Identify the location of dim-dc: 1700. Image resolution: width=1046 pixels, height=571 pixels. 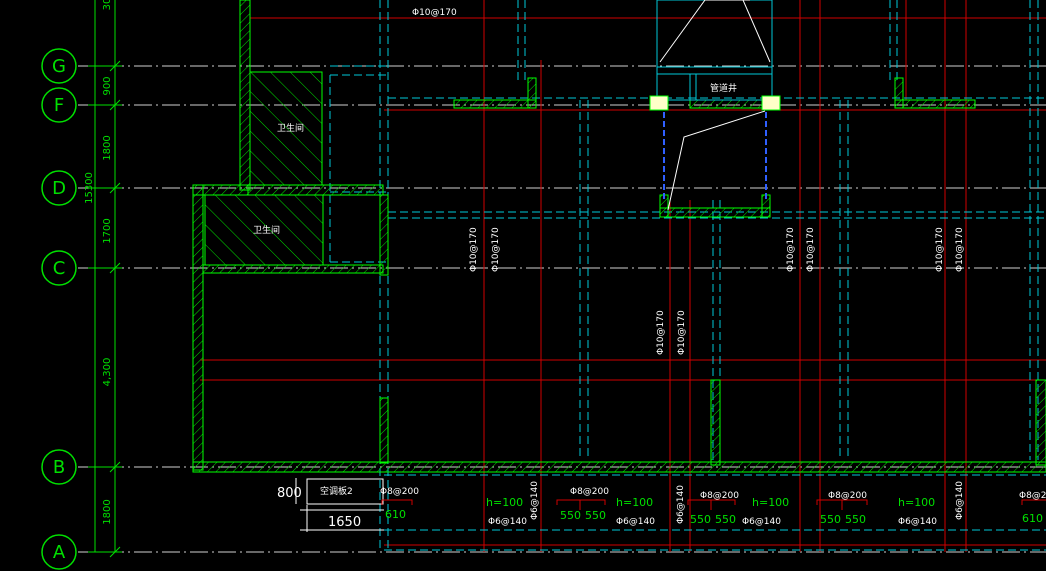
(107, 230).